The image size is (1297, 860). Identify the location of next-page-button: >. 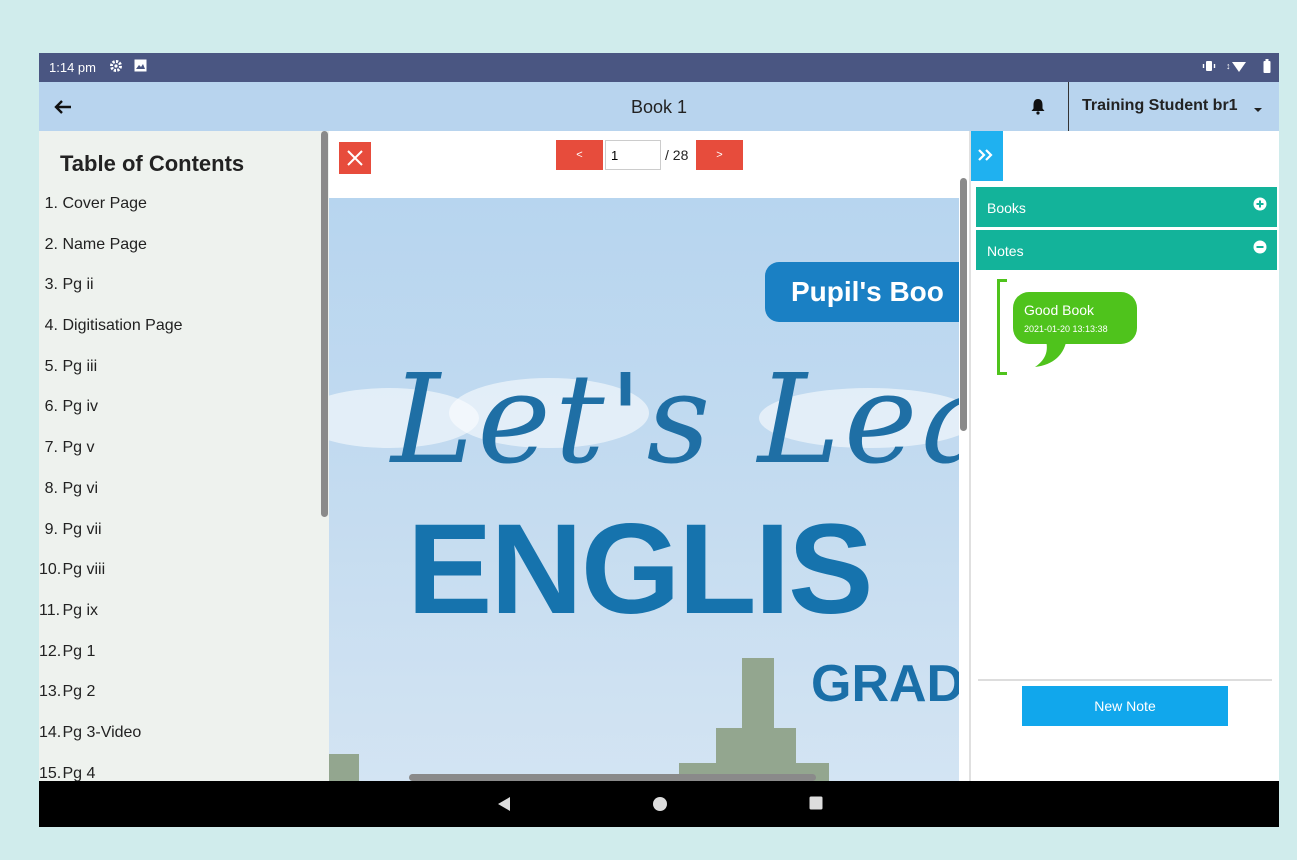
(719, 155).